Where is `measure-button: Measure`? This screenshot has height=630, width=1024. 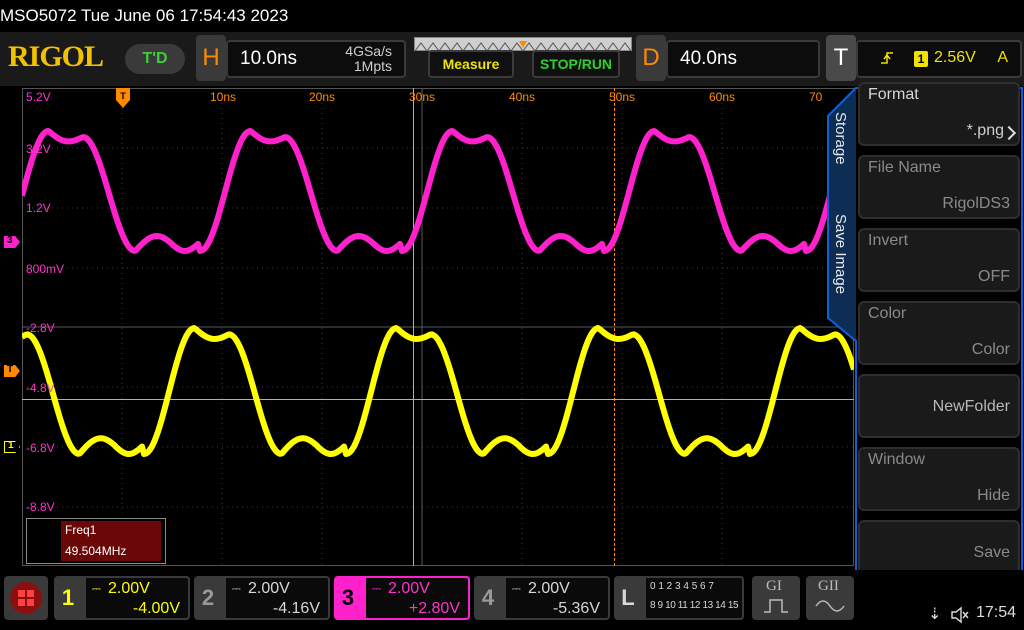
measure-button: Measure is located at coordinates (471, 64).